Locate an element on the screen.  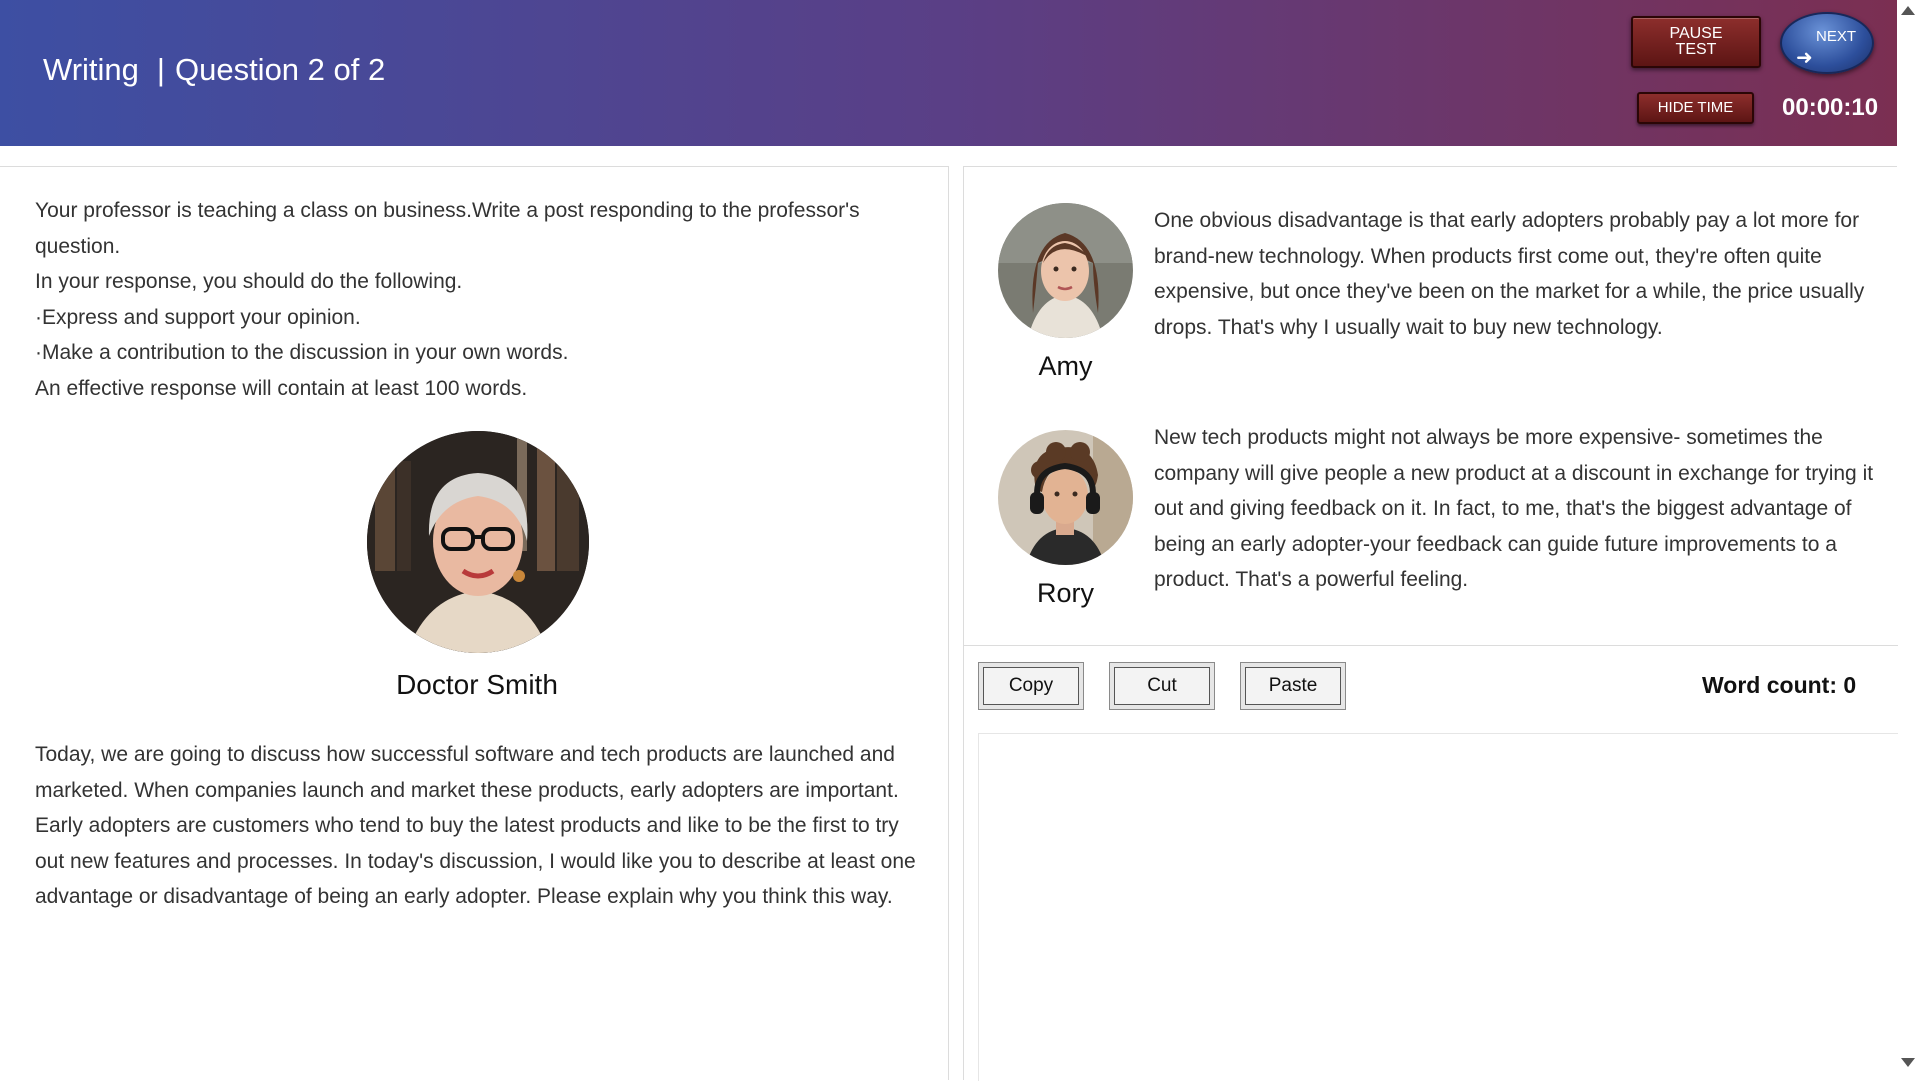
professor-avatar is located at coordinates (478, 542).